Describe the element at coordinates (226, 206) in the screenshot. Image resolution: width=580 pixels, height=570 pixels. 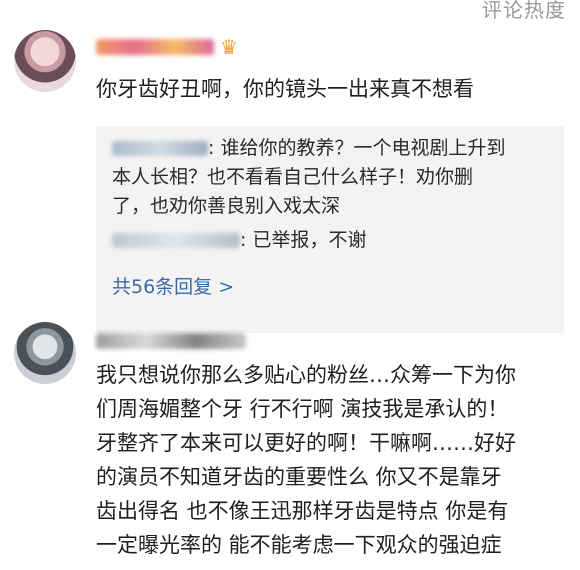
I see `reply-text-line: 了，也劝你善良别入戏太深` at that location.